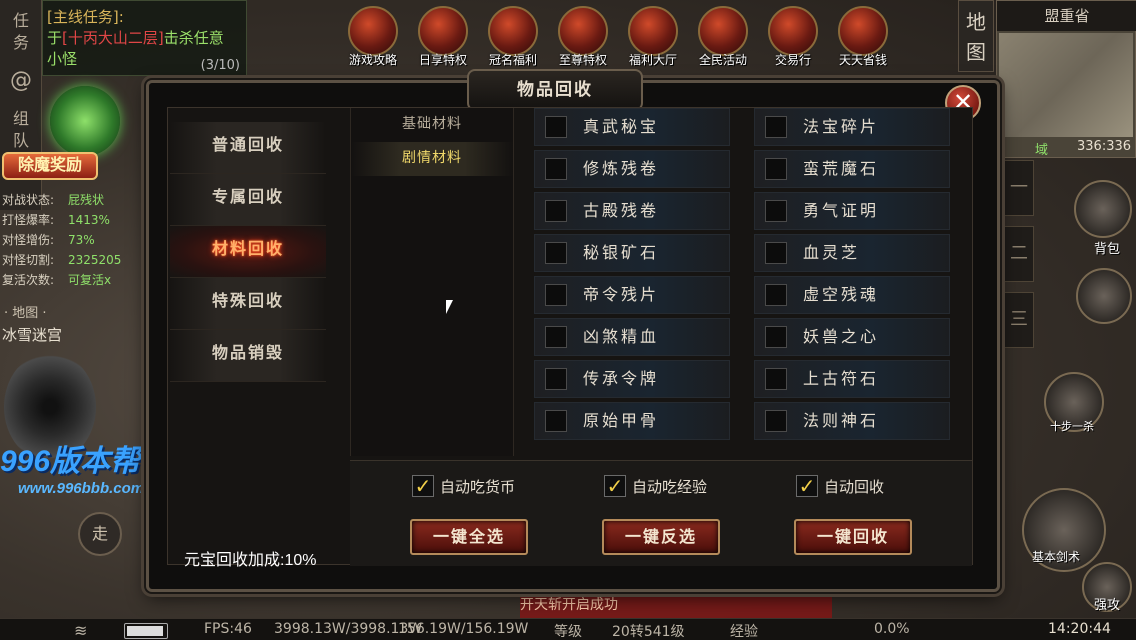  I want to click on option-auto-exp: ✓ 自动吃经验, so click(655, 486).